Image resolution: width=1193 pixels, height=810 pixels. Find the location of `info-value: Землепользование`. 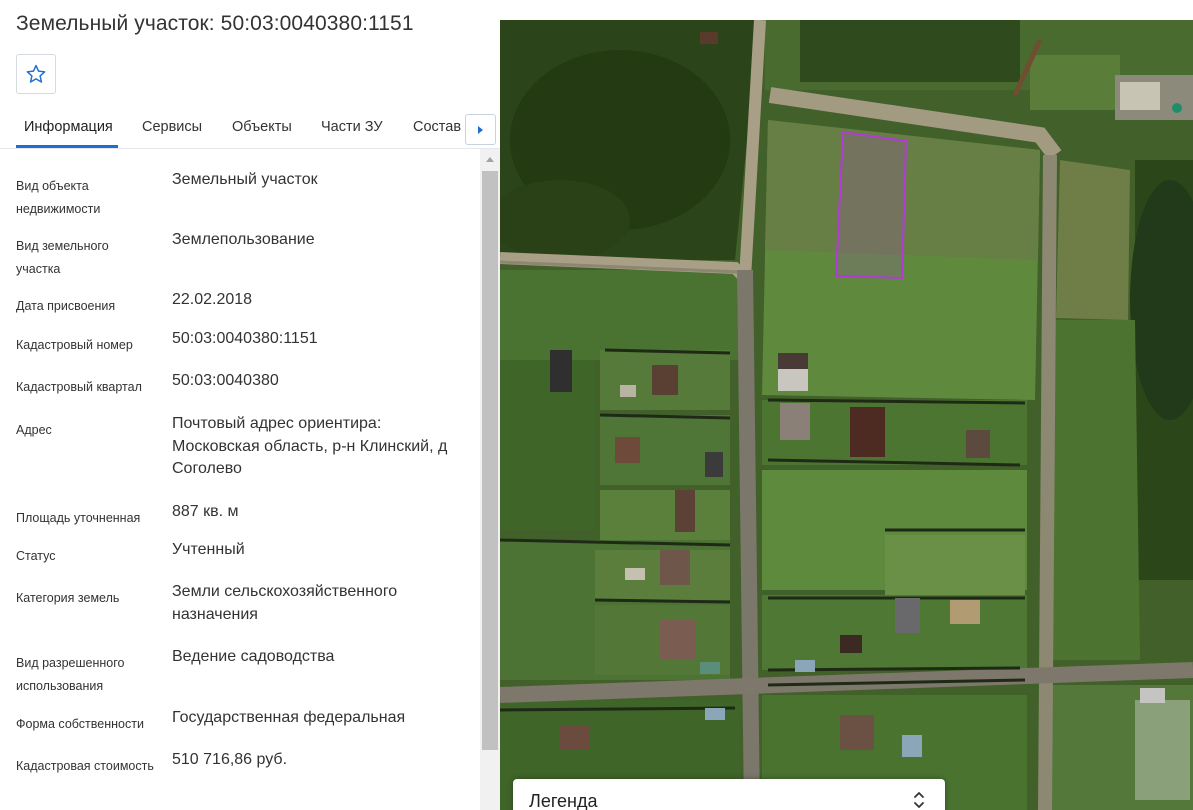

info-value: Землепользование is located at coordinates (243, 239).